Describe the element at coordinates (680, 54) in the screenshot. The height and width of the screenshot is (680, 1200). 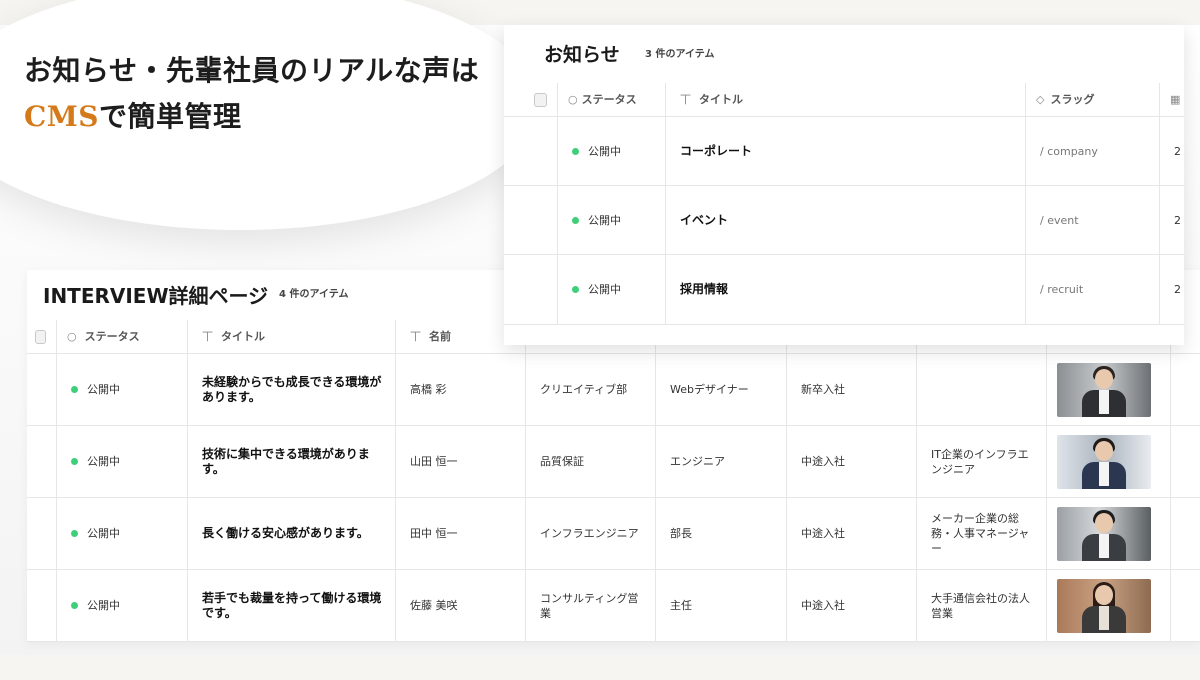
I see `news-count: 3 件のアイテム` at that location.